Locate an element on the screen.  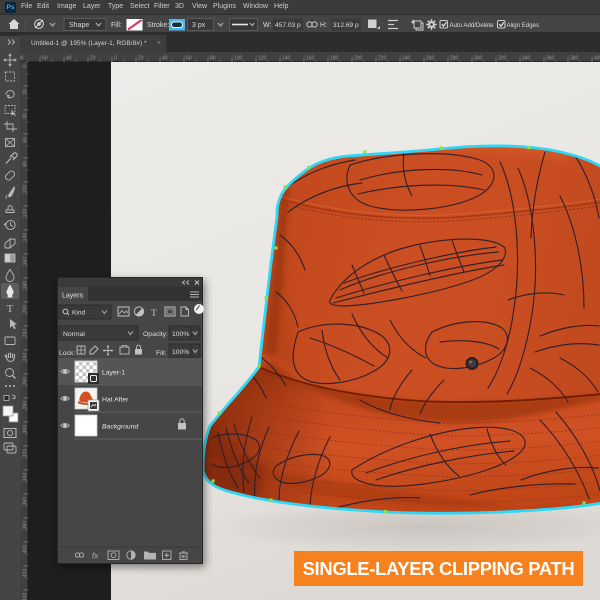
svg-text: fx is located at coordinates (95, 556).